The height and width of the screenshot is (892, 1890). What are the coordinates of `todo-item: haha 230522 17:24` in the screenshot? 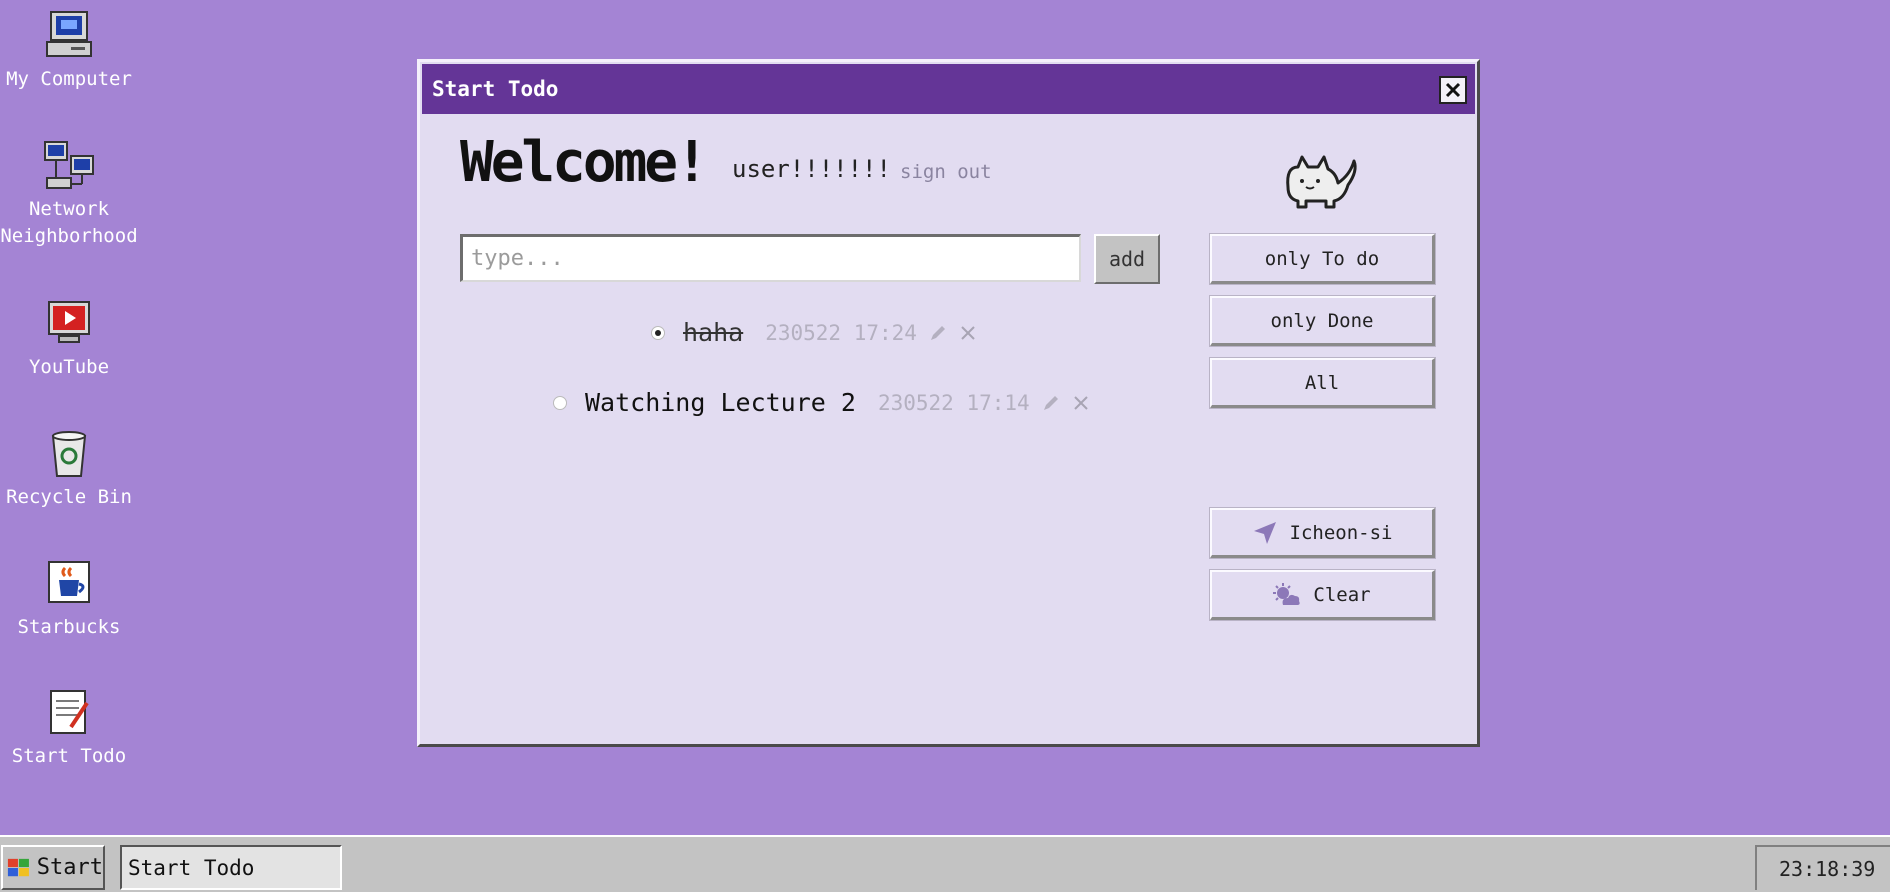 It's located at (819, 332).